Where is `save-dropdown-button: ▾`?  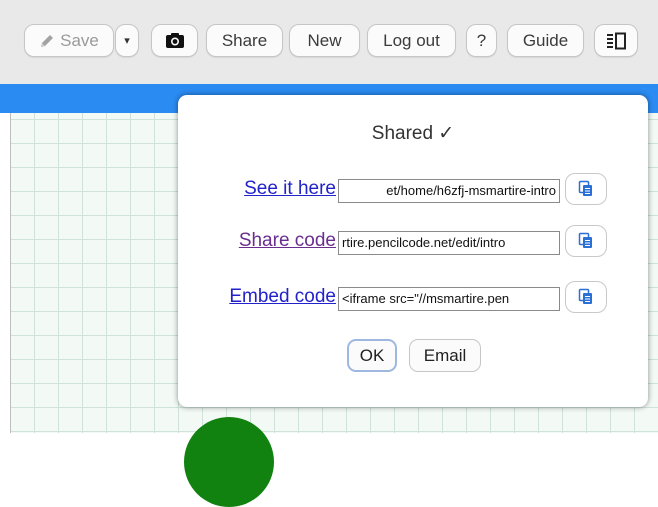
save-dropdown-button: ▾ is located at coordinates (127, 40).